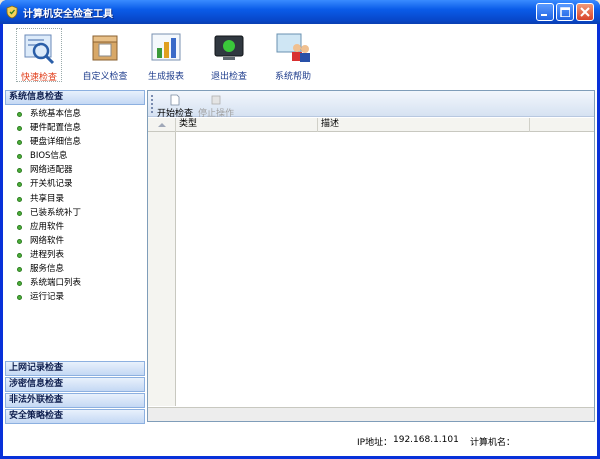 Image resolution: width=600 pixels, height=459 pixels. Describe the element at coordinates (105, 48) in the screenshot. I see `box-document-icon` at that location.